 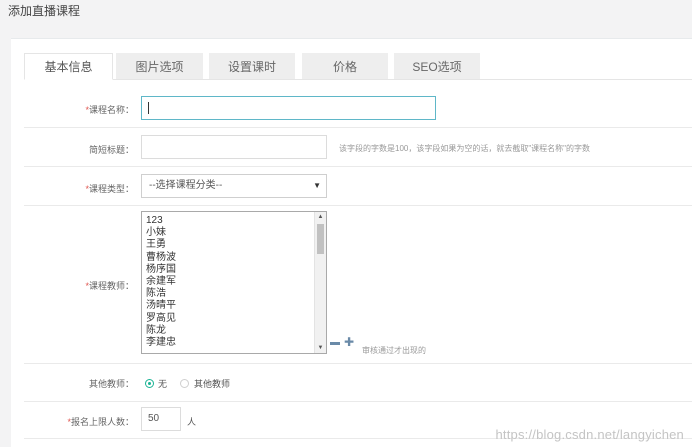 What do you see at coordinates (234, 319) in the screenshot?
I see `teacher-option: 罗高见` at bounding box center [234, 319].